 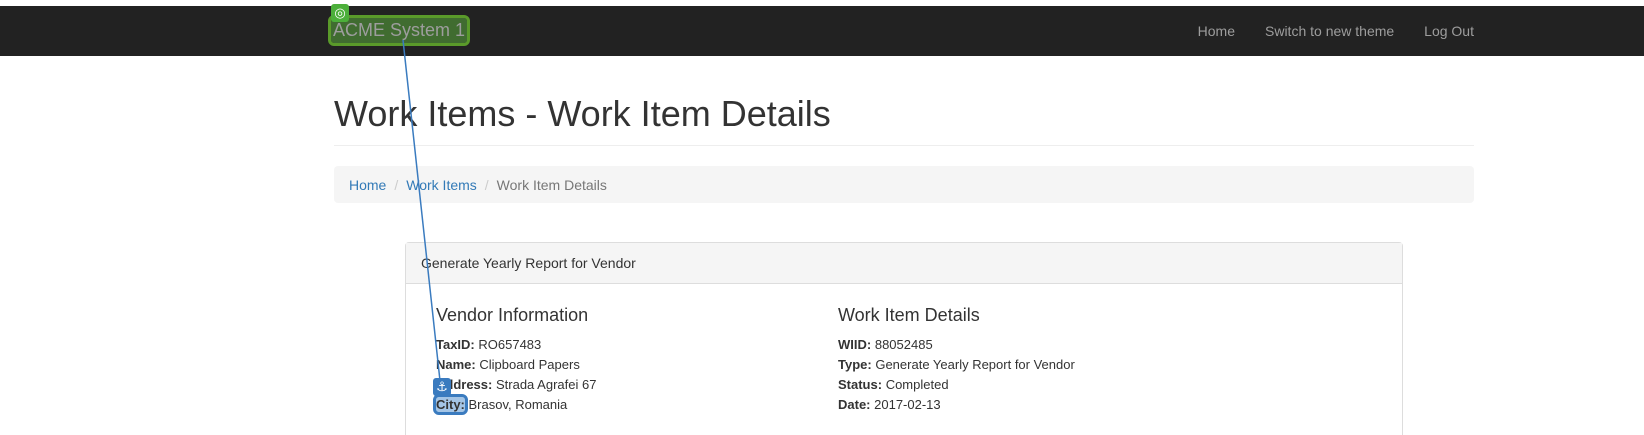 I want to click on nav-links: Home Switch to new theme Log Out, so click(x=1321, y=31).